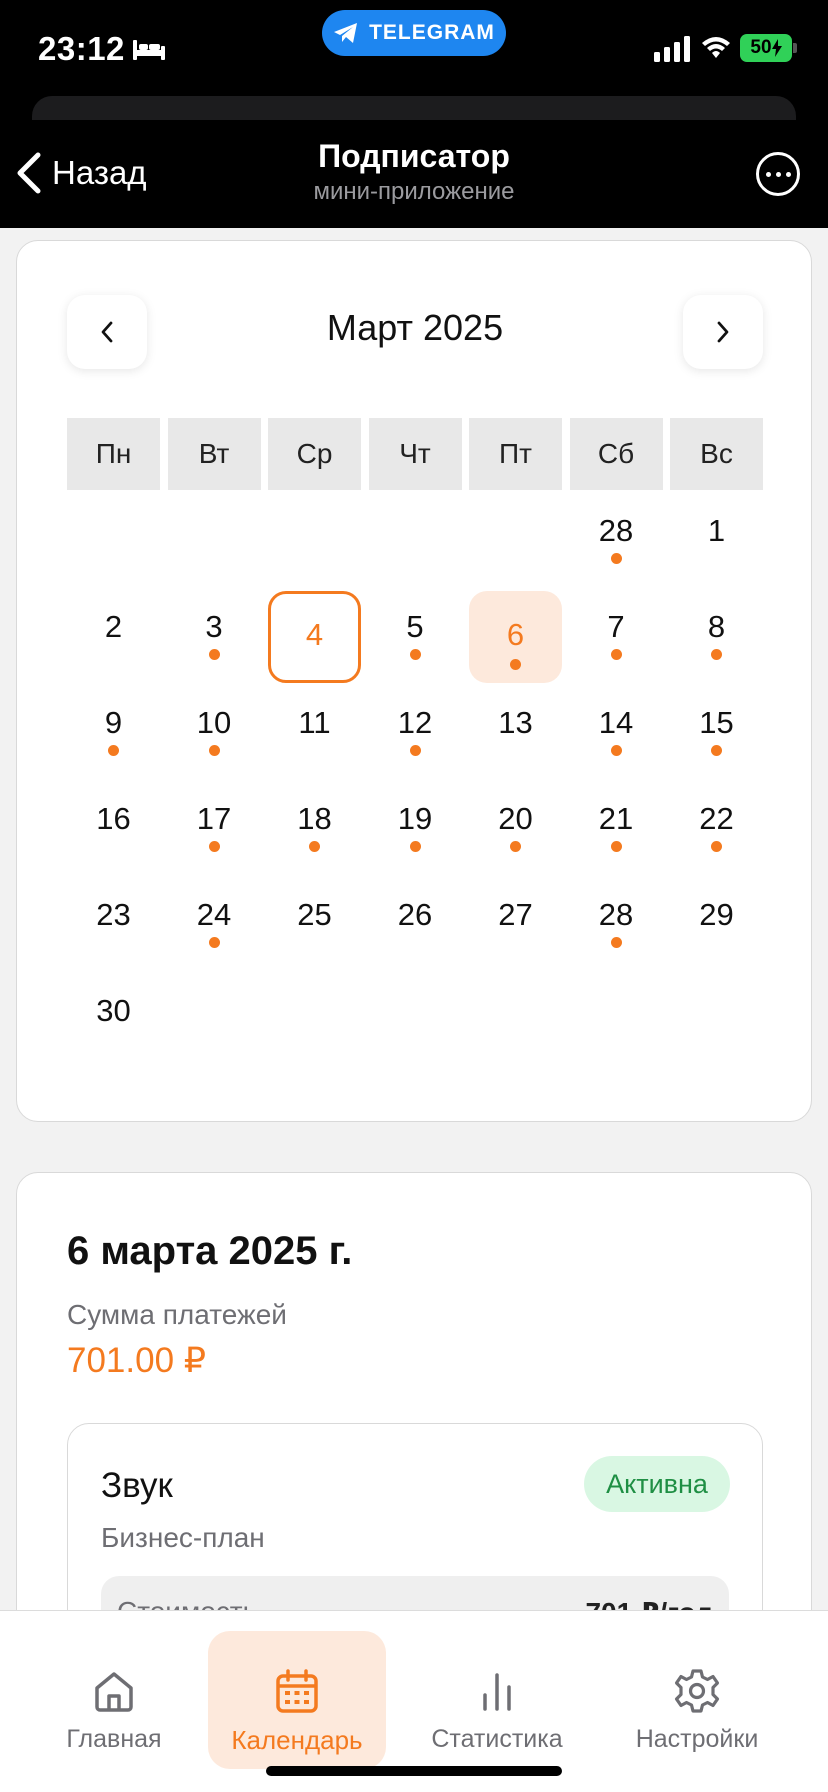  Describe the element at coordinates (214, 914) in the screenshot. I see `day-number: 24` at that location.